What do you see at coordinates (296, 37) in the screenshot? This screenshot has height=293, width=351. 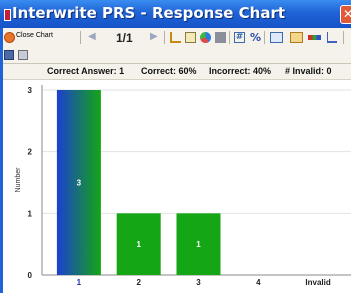 I see `legend-icon` at bounding box center [296, 37].